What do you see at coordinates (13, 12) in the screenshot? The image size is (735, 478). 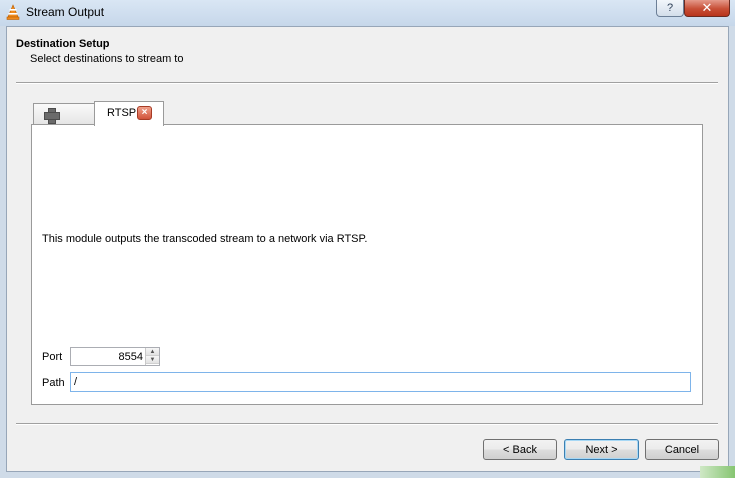 I see `vlc-cone-icon` at bounding box center [13, 12].